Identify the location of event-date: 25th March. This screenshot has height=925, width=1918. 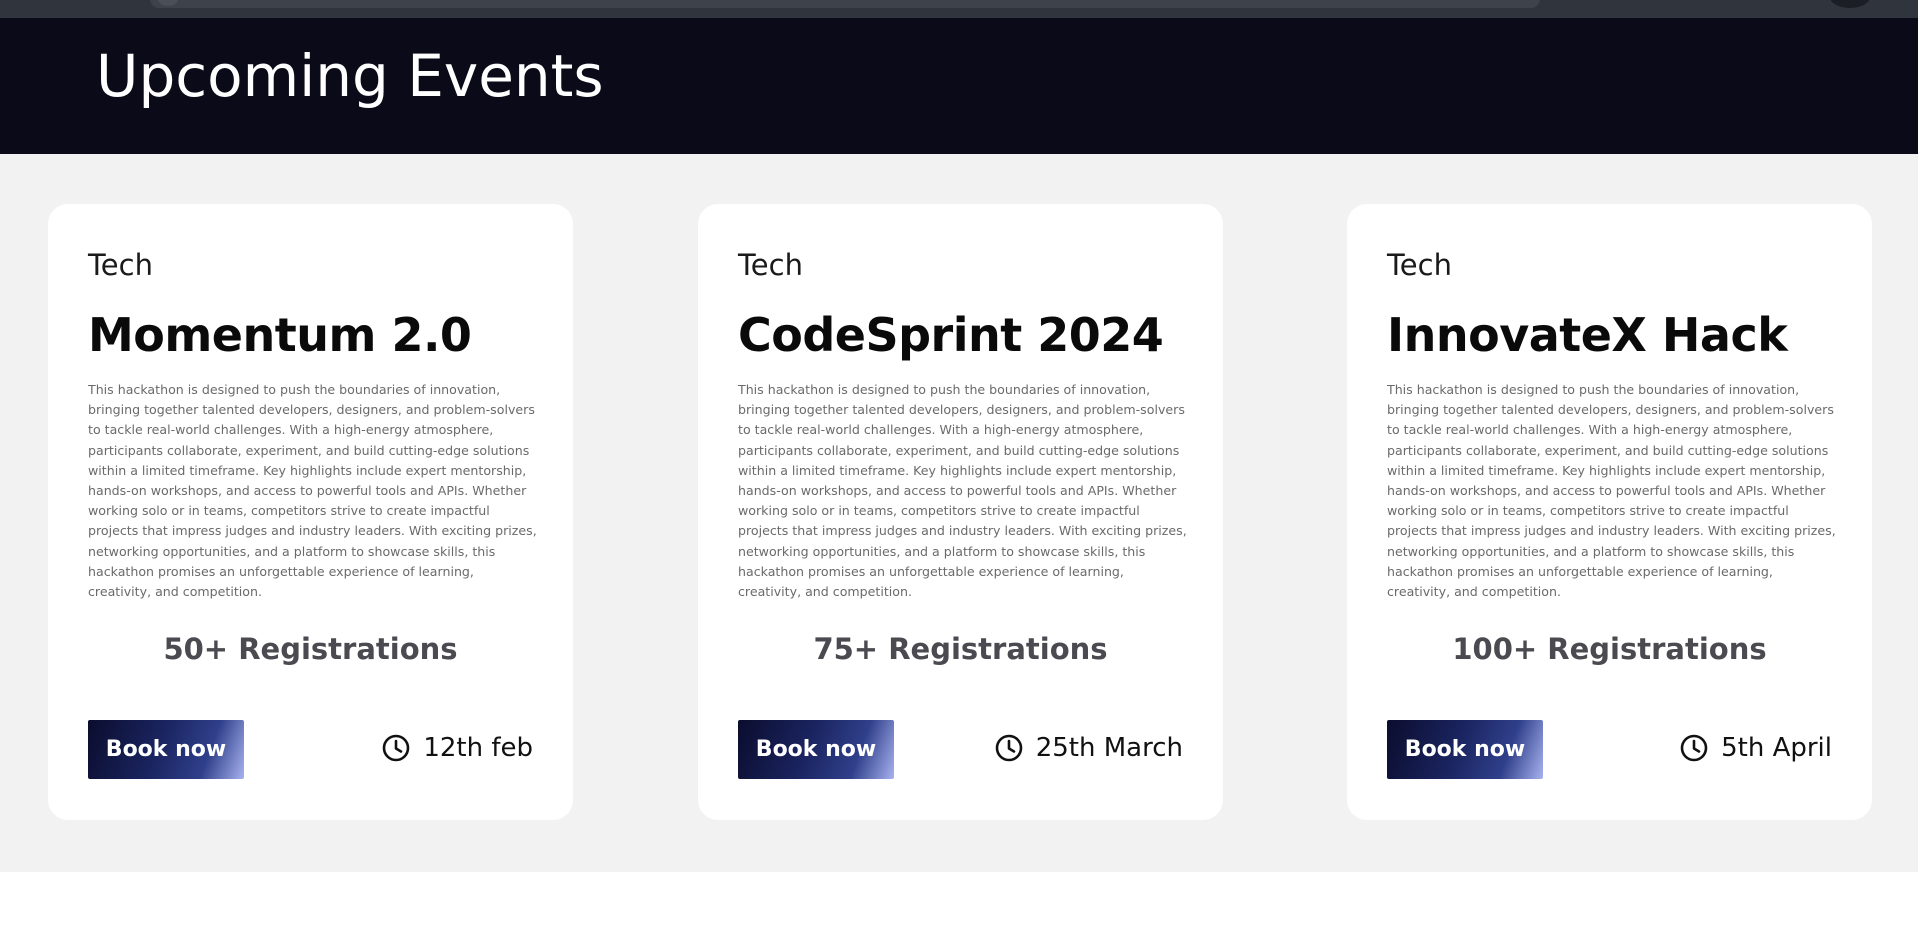
(1088, 748).